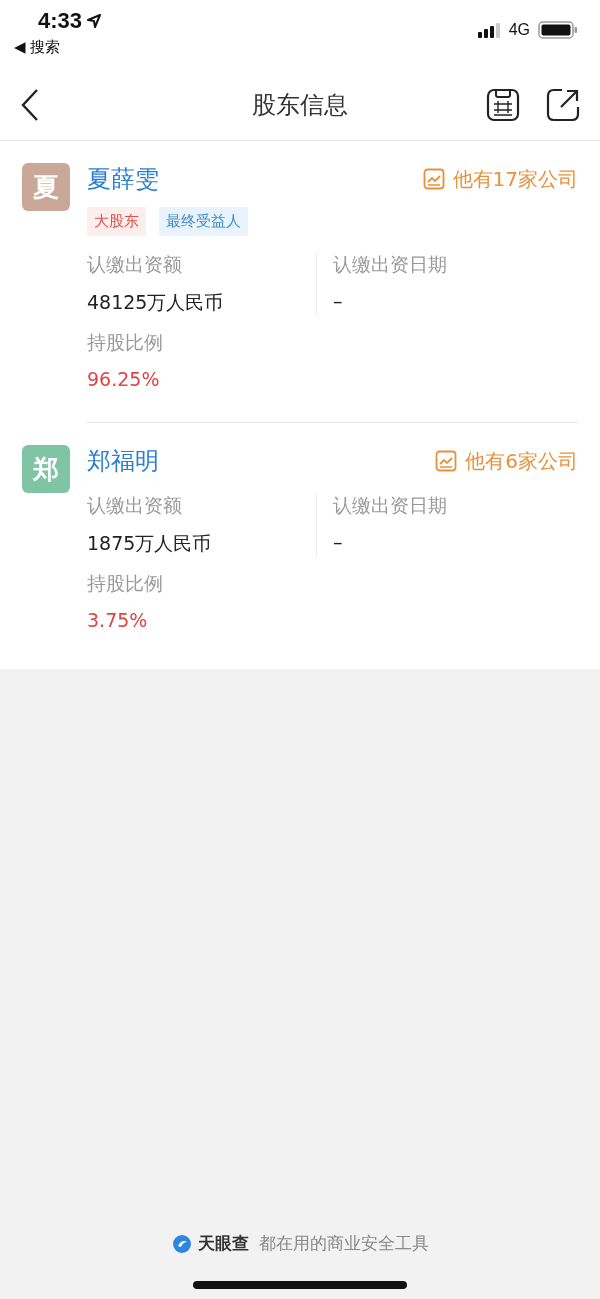 This screenshot has height=1299, width=600. I want to click on share-icon, so click(563, 105).